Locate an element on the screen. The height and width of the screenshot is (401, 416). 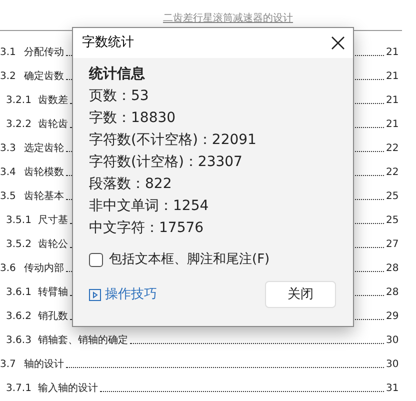
section-title: 统计信息 is located at coordinates (117, 74).